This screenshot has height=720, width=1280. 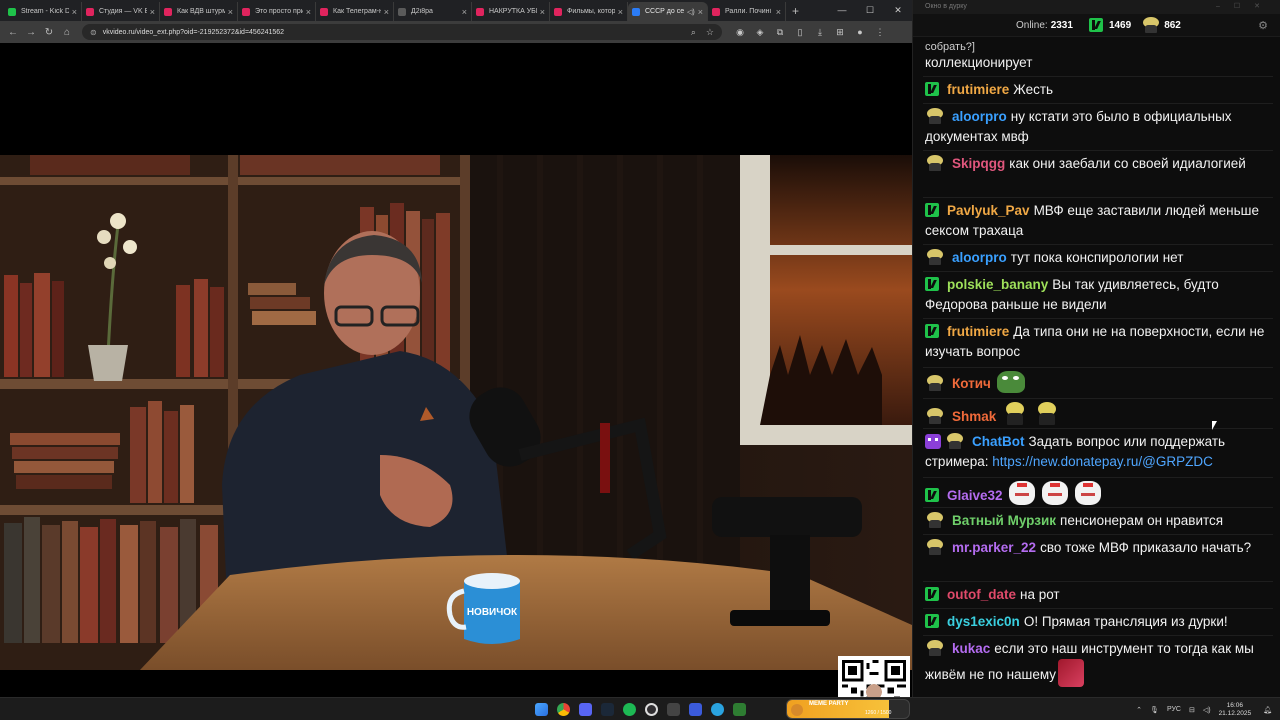 What do you see at coordinates (898, 10) in the screenshot?
I see `close-window-button: ✕` at bounding box center [898, 10].